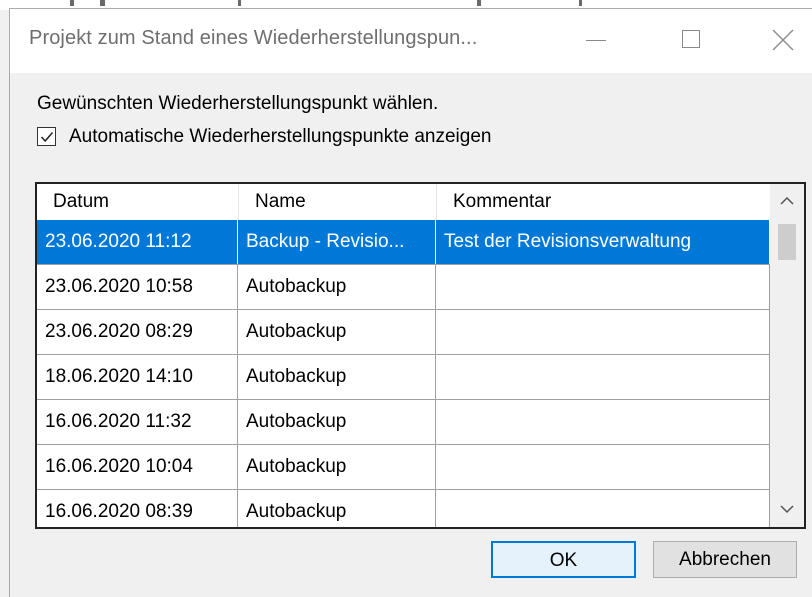 Image resolution: width=812 pixels, height=597 pixels. What do you see at coordinates (725, 559) in the screenshot?
I see `cancel-button: Abbrechen` at bounding box center [725, 559].